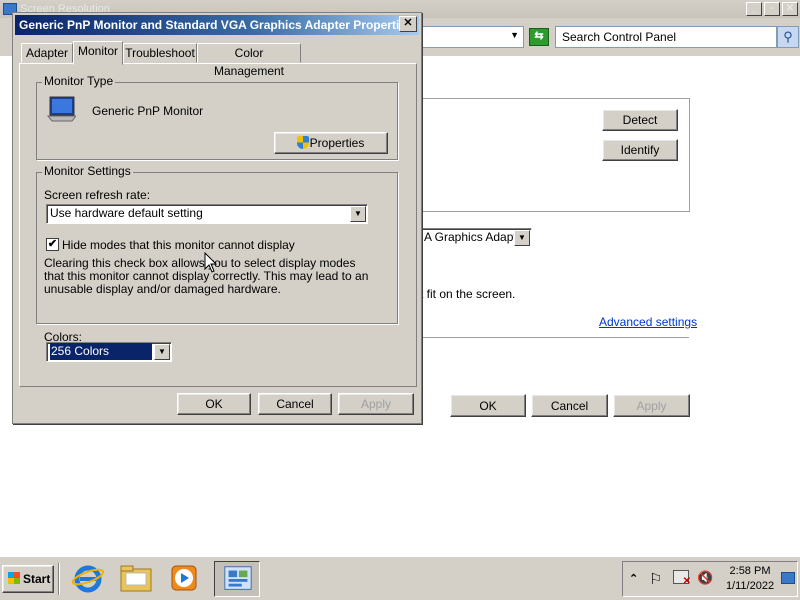 This screenshot has width=800, height=600. I want to click on tab-color-management: Color Management, so click(249, 60).